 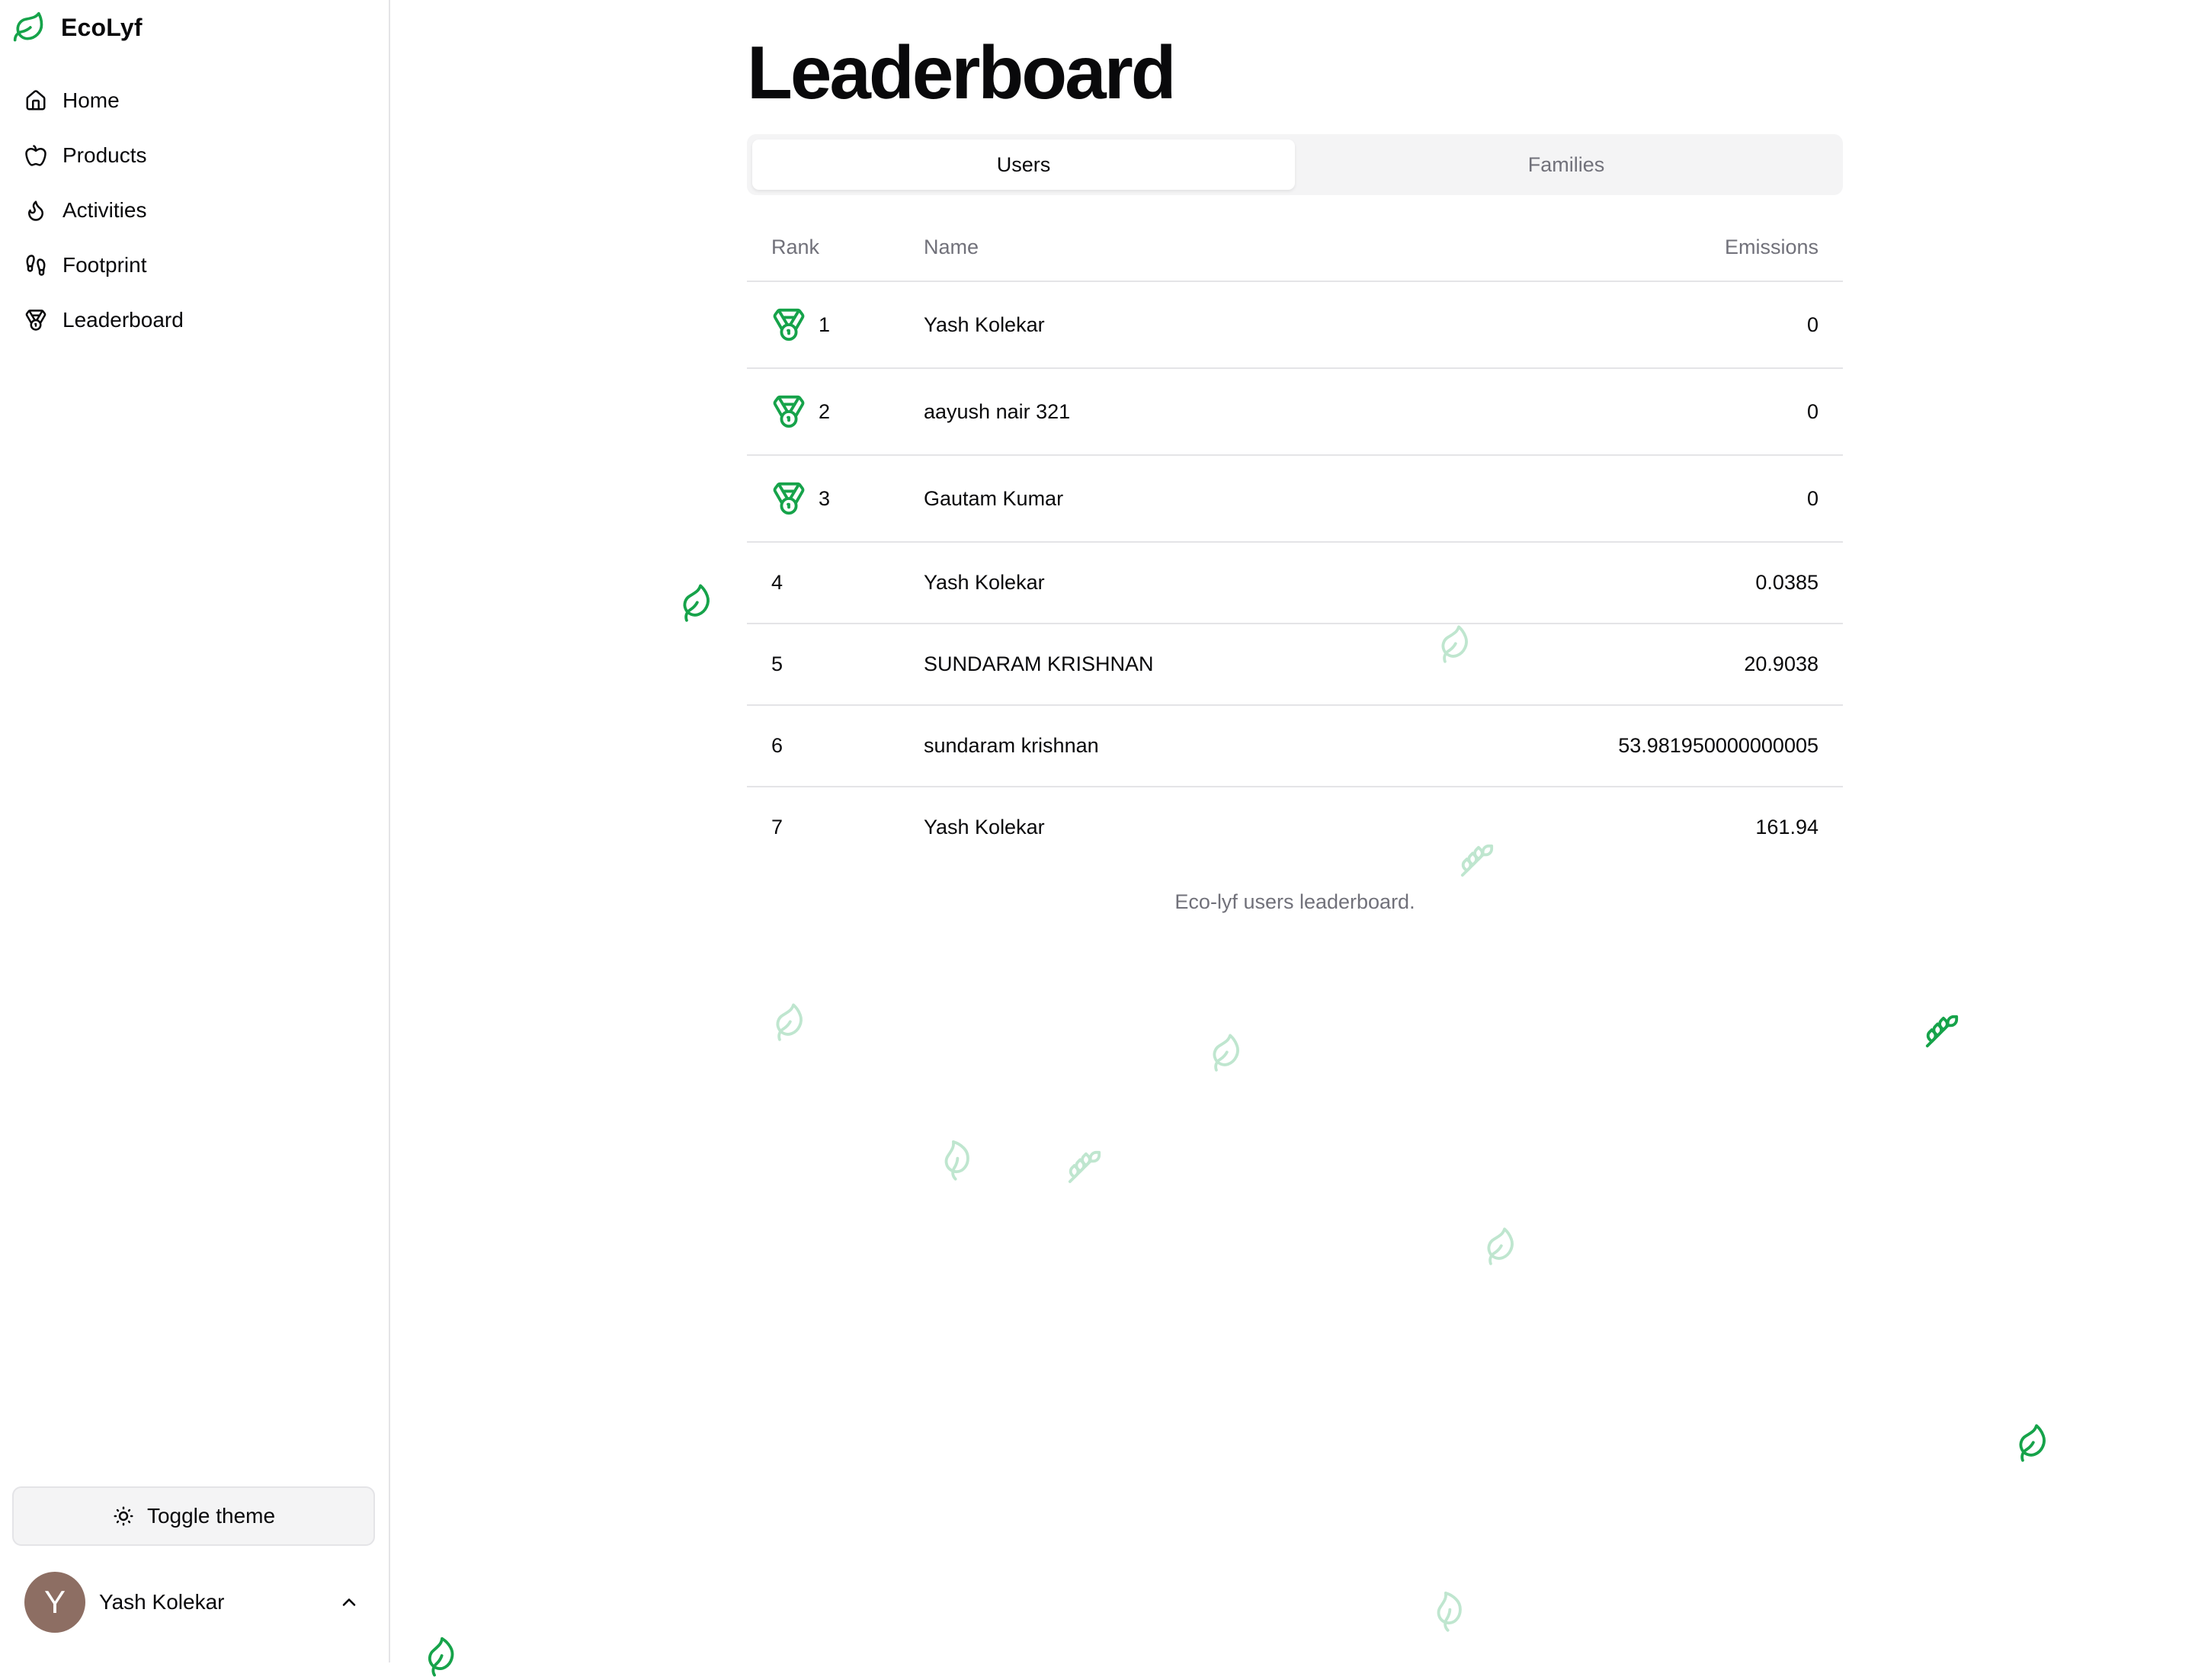 I want to click on rank-cell: 7, so click(x=777, y=827).